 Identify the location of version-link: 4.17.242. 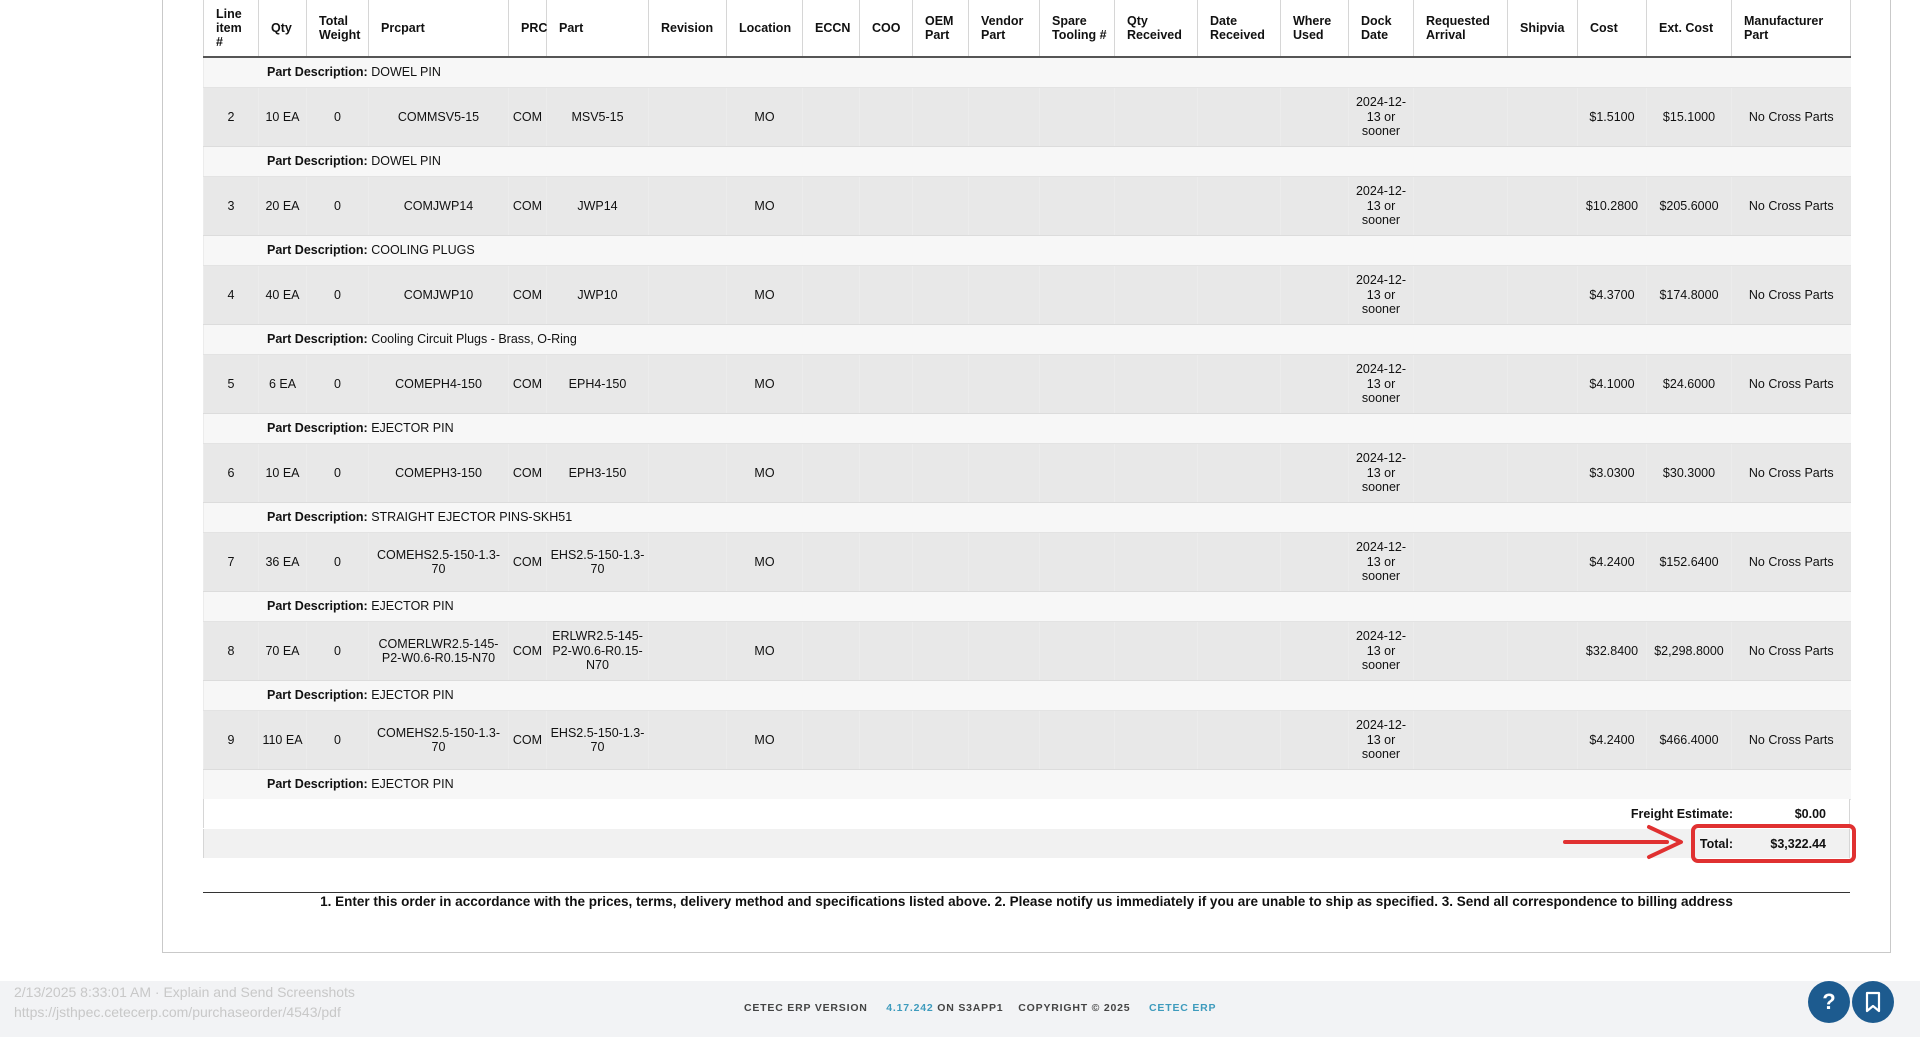
(909, 1008).